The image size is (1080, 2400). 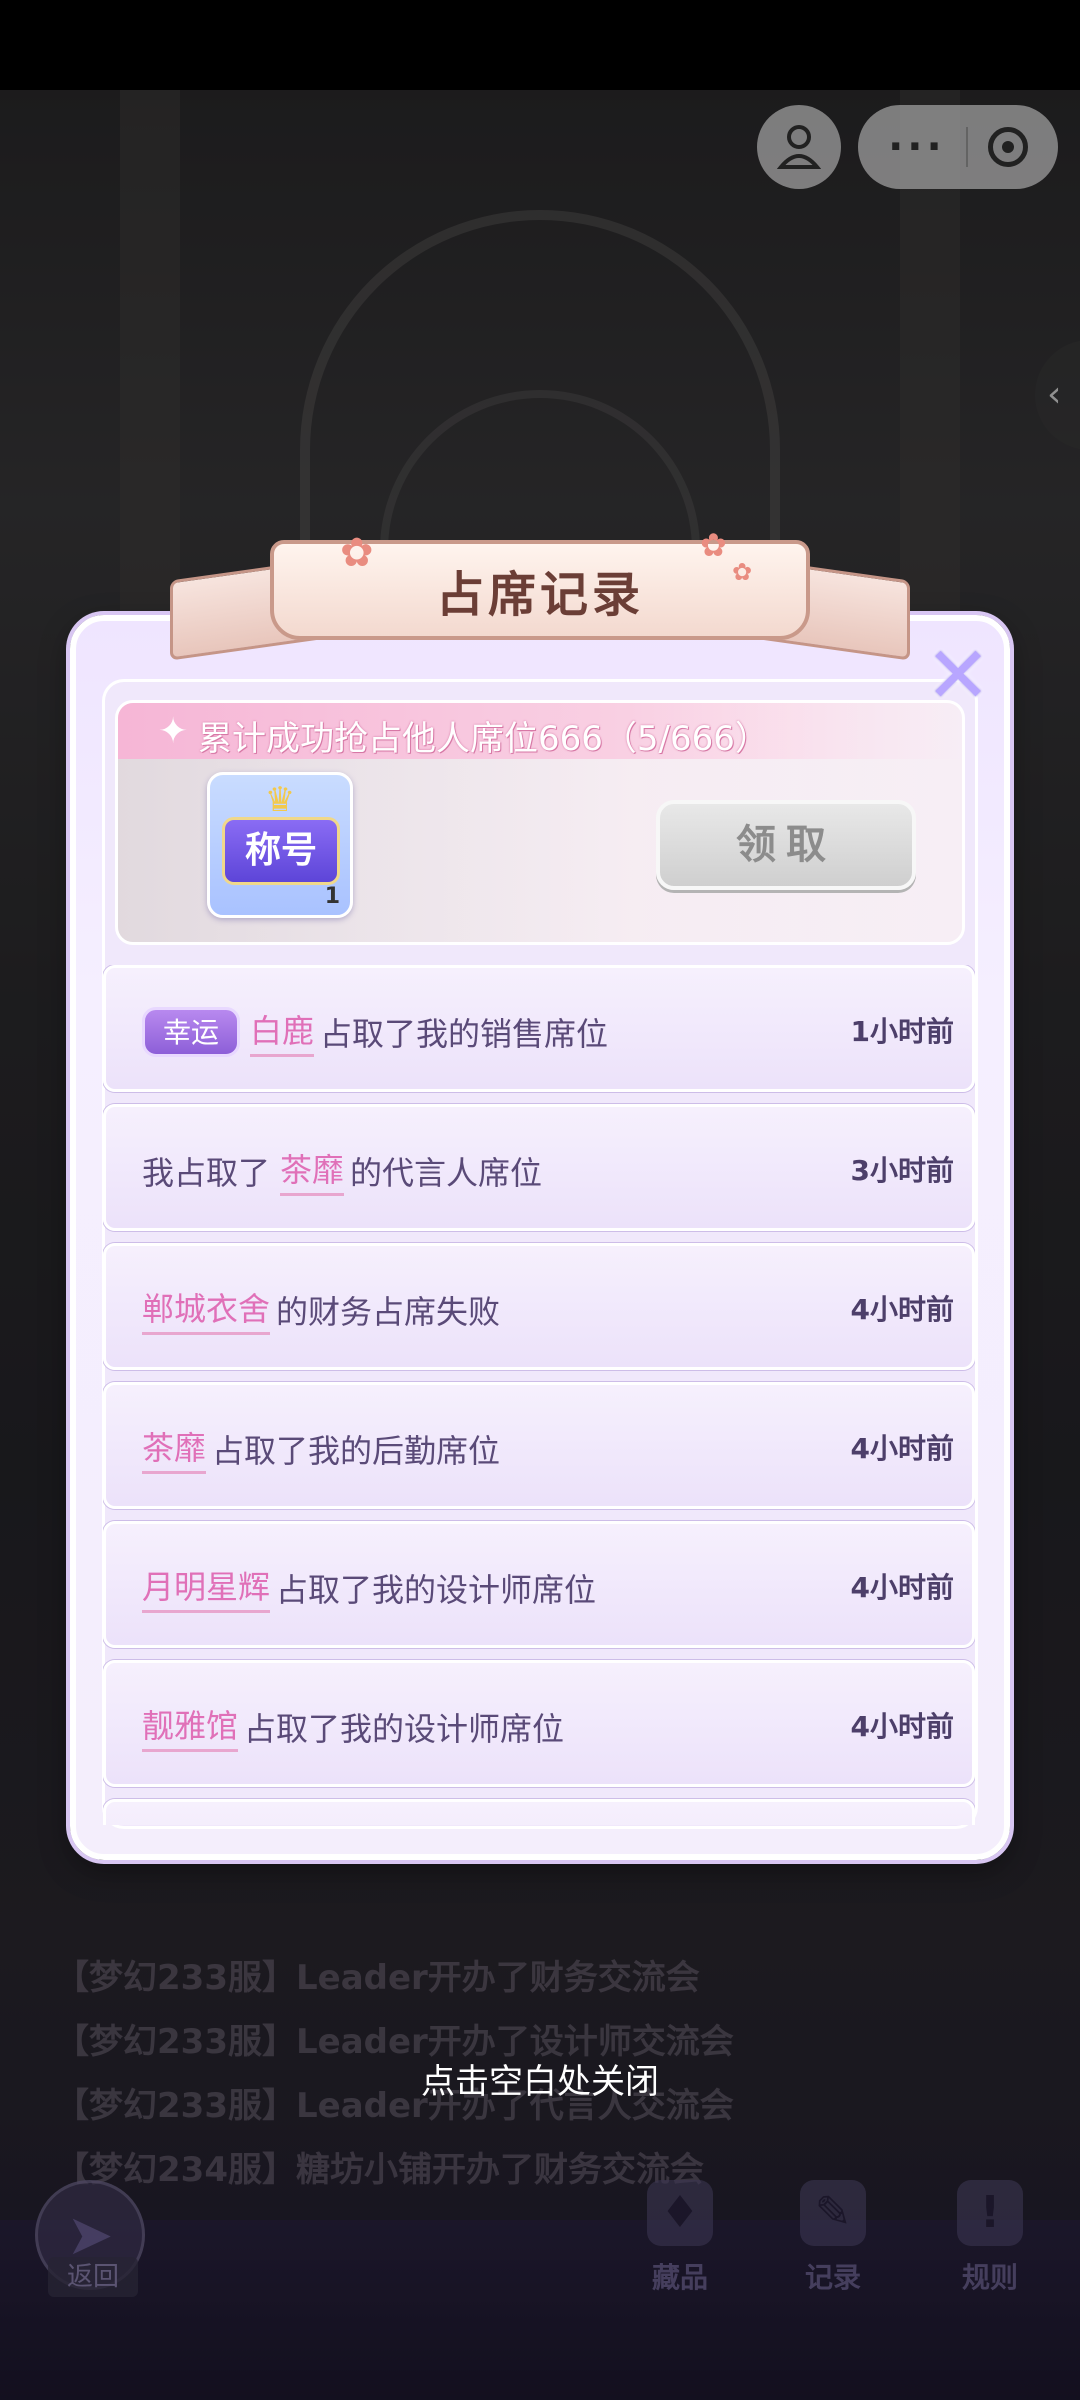 I want to click on achievement-title: 累计成功抢占他人席位666（5/666）, so click(x=483, y=739).